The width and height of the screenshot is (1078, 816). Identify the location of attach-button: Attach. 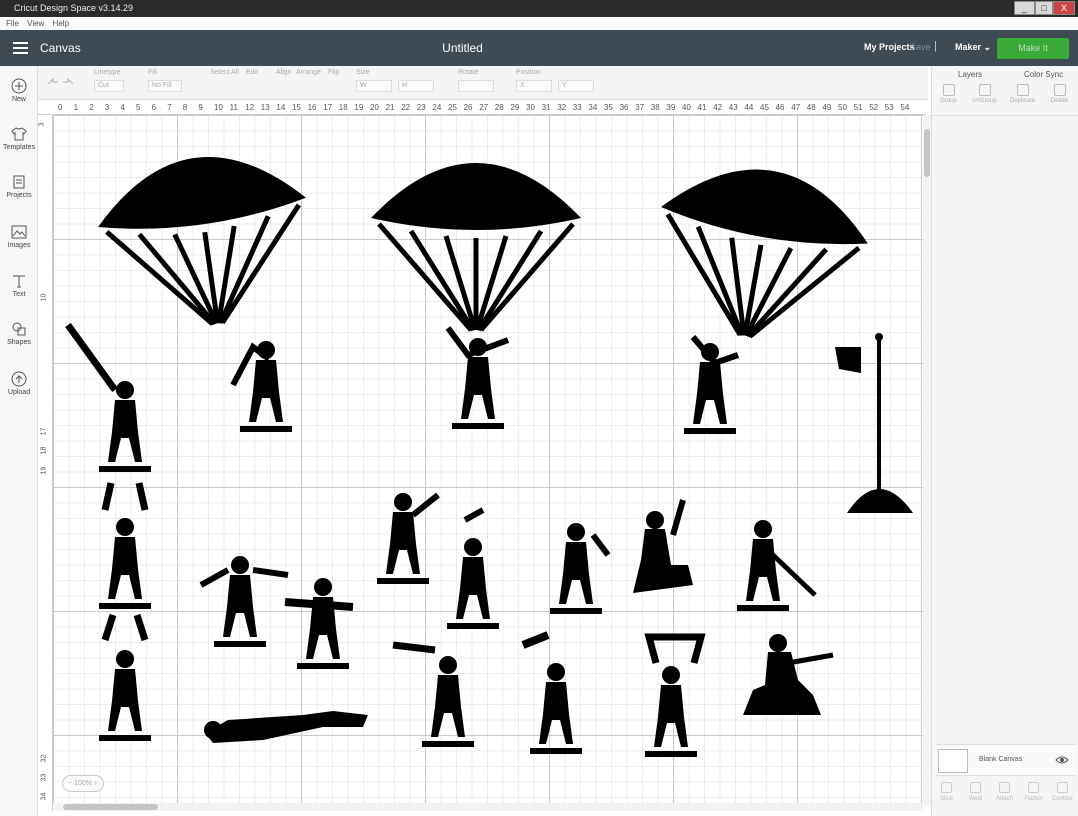
(1004, 792).